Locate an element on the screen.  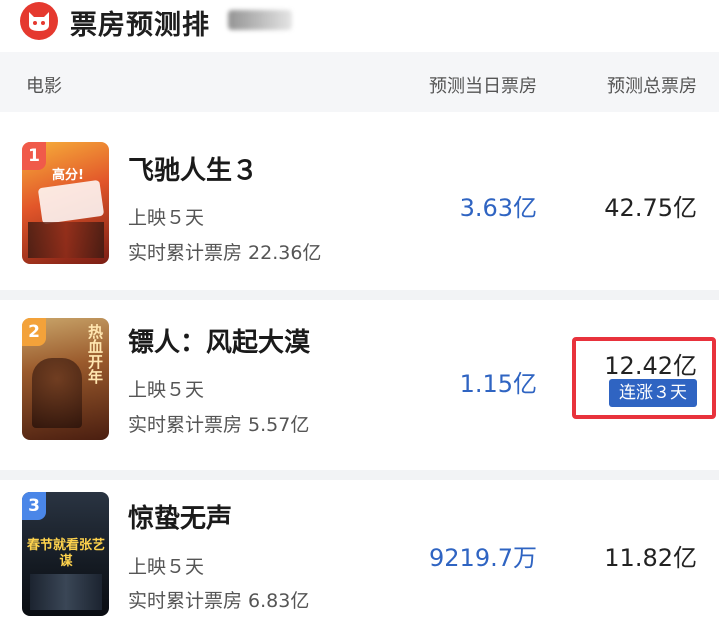
cumulative-box-office: 实时累计票房 5.57亿 is located at coordinates (219, 425).